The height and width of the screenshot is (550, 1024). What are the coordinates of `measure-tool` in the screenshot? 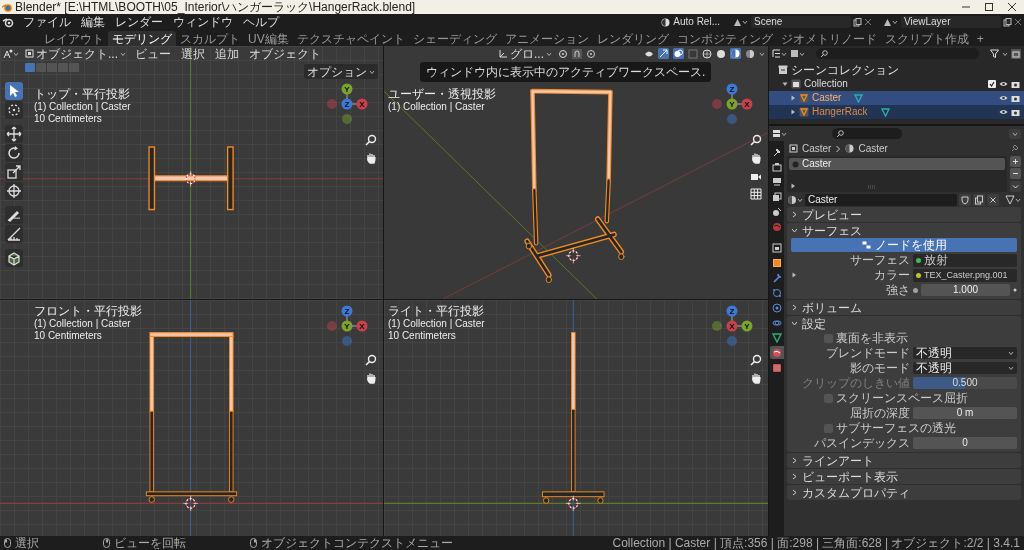 It's located at (14, 234).